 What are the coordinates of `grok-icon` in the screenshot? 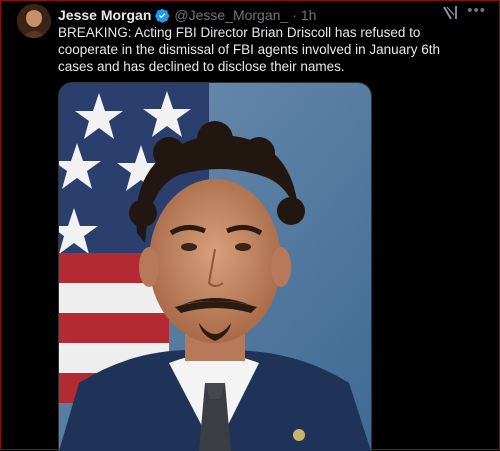 It's located at (450, 13).